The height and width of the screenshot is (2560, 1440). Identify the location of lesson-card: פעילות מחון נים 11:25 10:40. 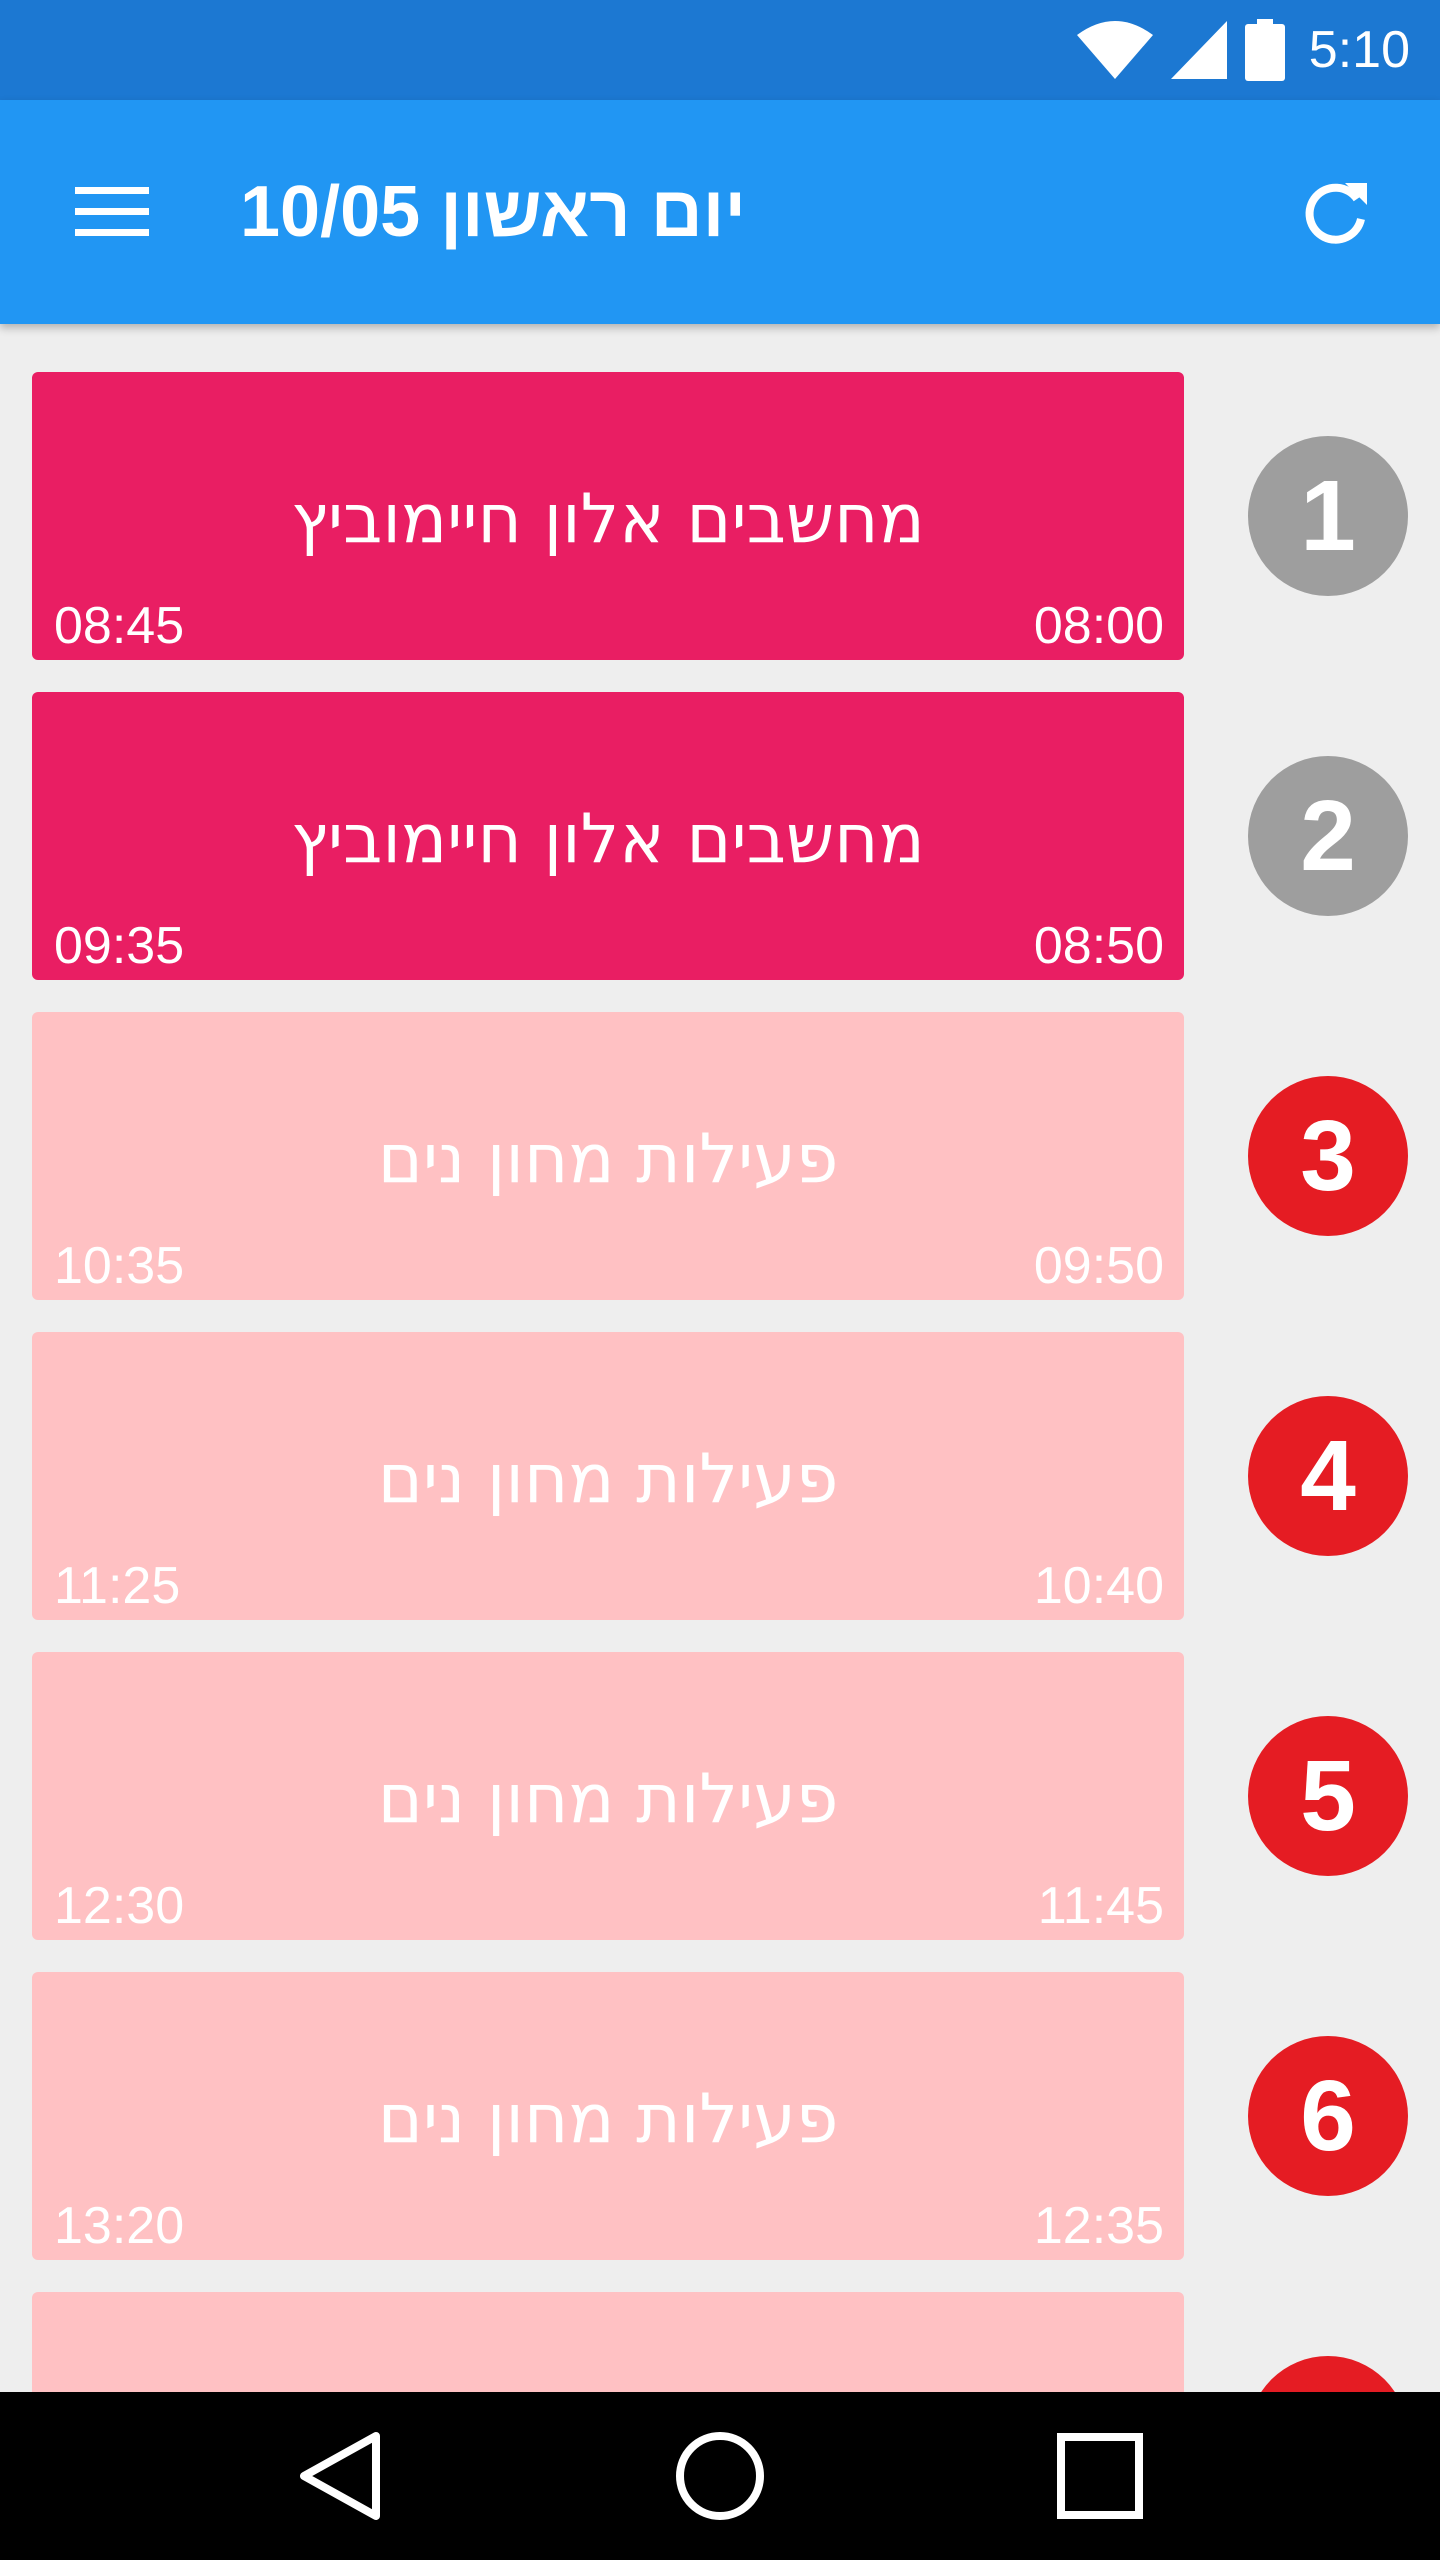
(608, 1476).